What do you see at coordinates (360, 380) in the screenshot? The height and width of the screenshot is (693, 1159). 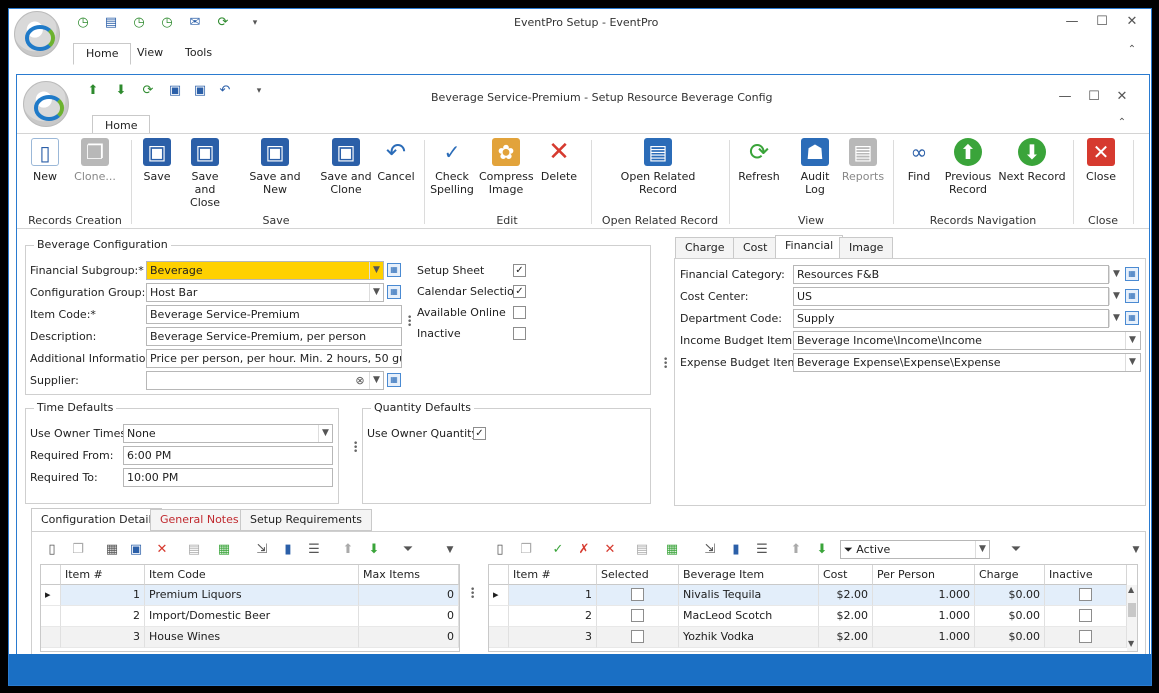 I see `clear-icon: ⊗` at bounding box center [360, 380].